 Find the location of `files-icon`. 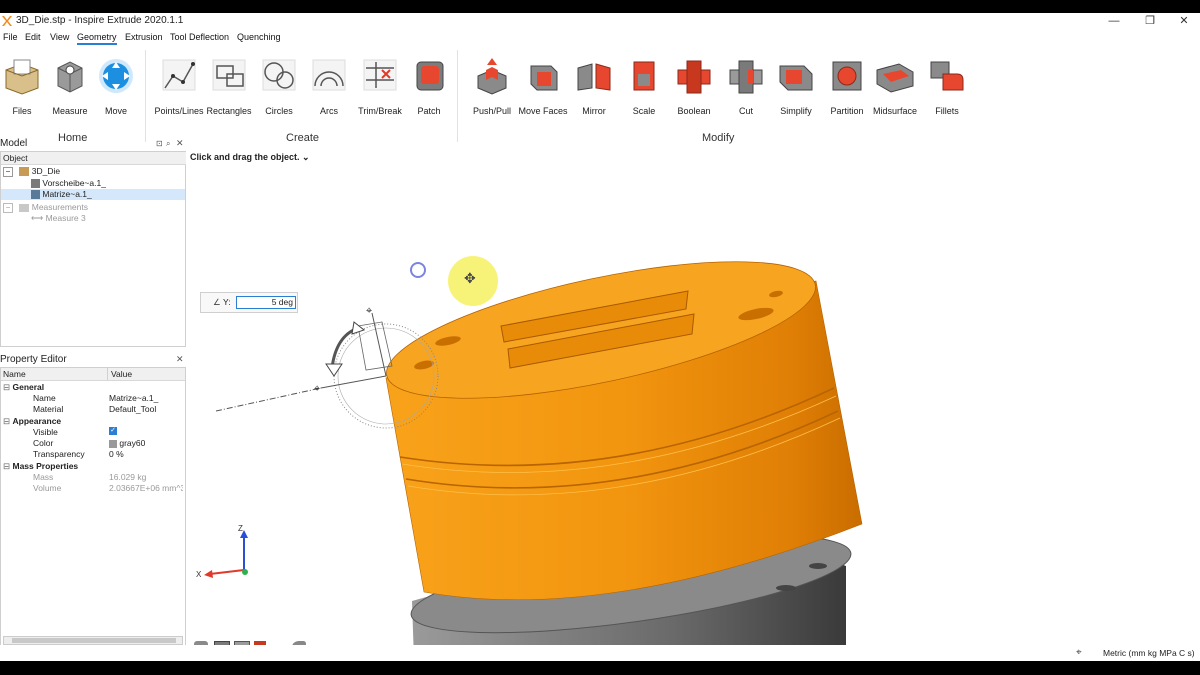

files-icon is located at coordinates (22, 77).